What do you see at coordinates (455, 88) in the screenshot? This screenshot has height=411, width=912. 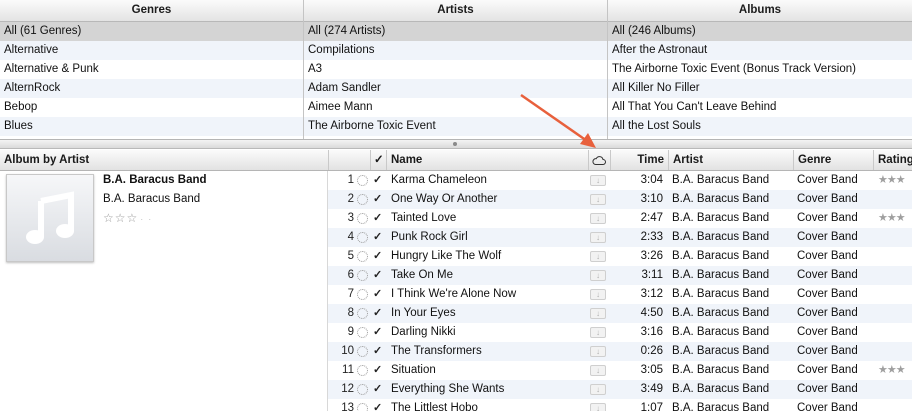 I see `artists-list-item: Adam Sandler` at bounding box center [455, 88].